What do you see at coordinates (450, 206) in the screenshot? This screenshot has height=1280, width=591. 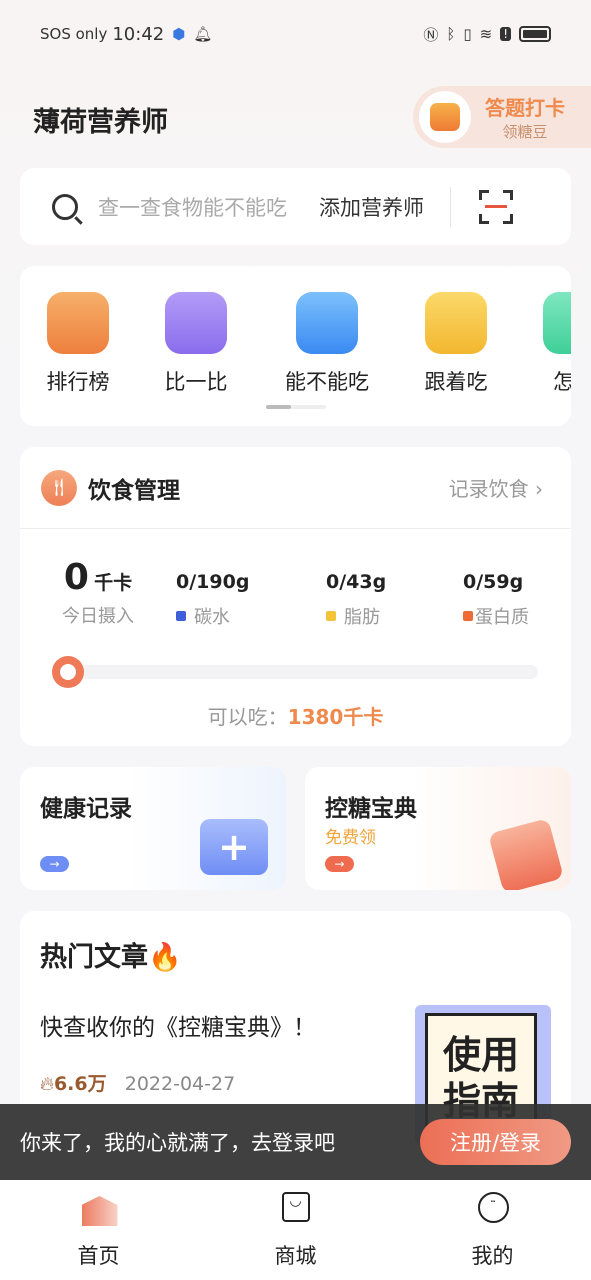 I see `divider` at bounding box center [450, 206].